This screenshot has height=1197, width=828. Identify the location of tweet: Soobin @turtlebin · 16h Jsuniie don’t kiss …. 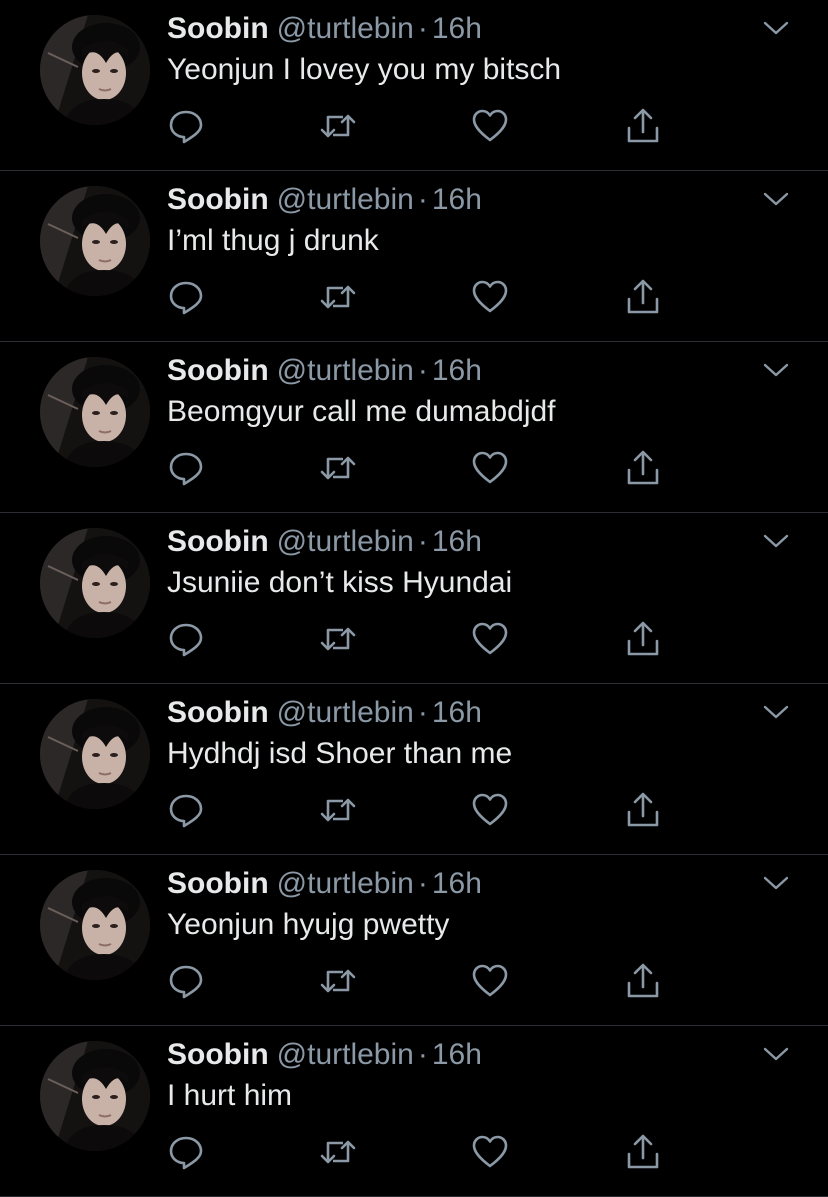
(414, 598).